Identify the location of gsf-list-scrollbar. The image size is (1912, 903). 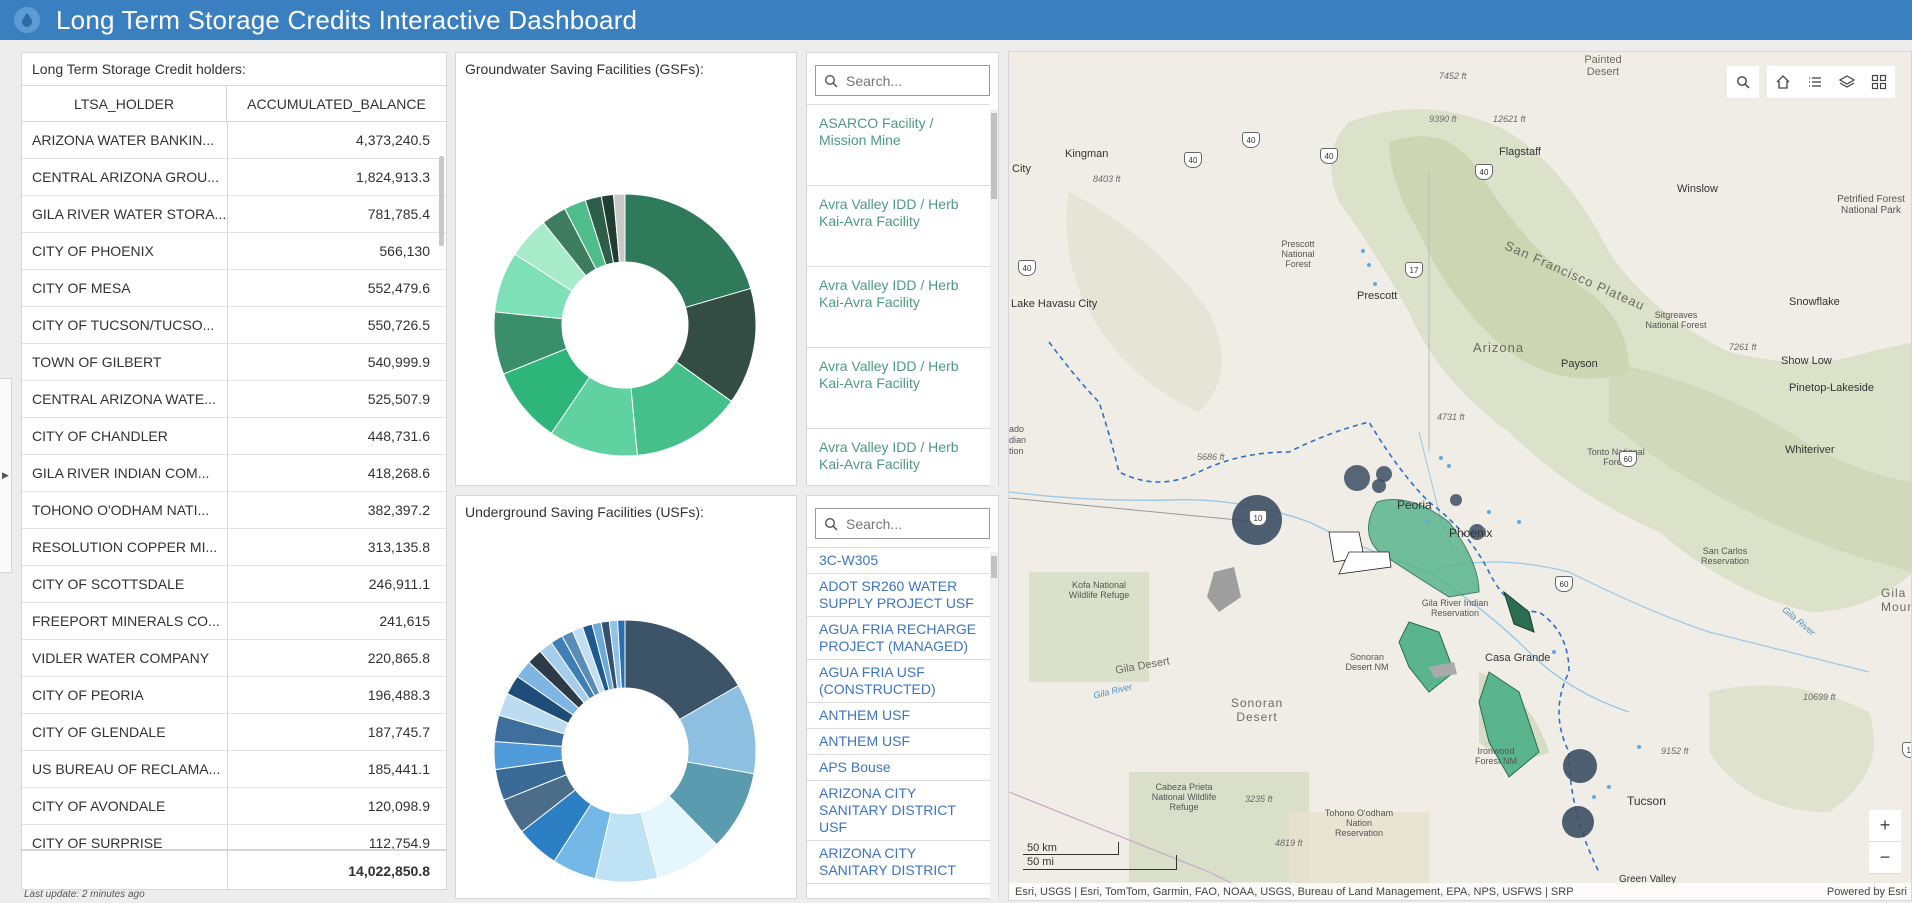
(994, 298).